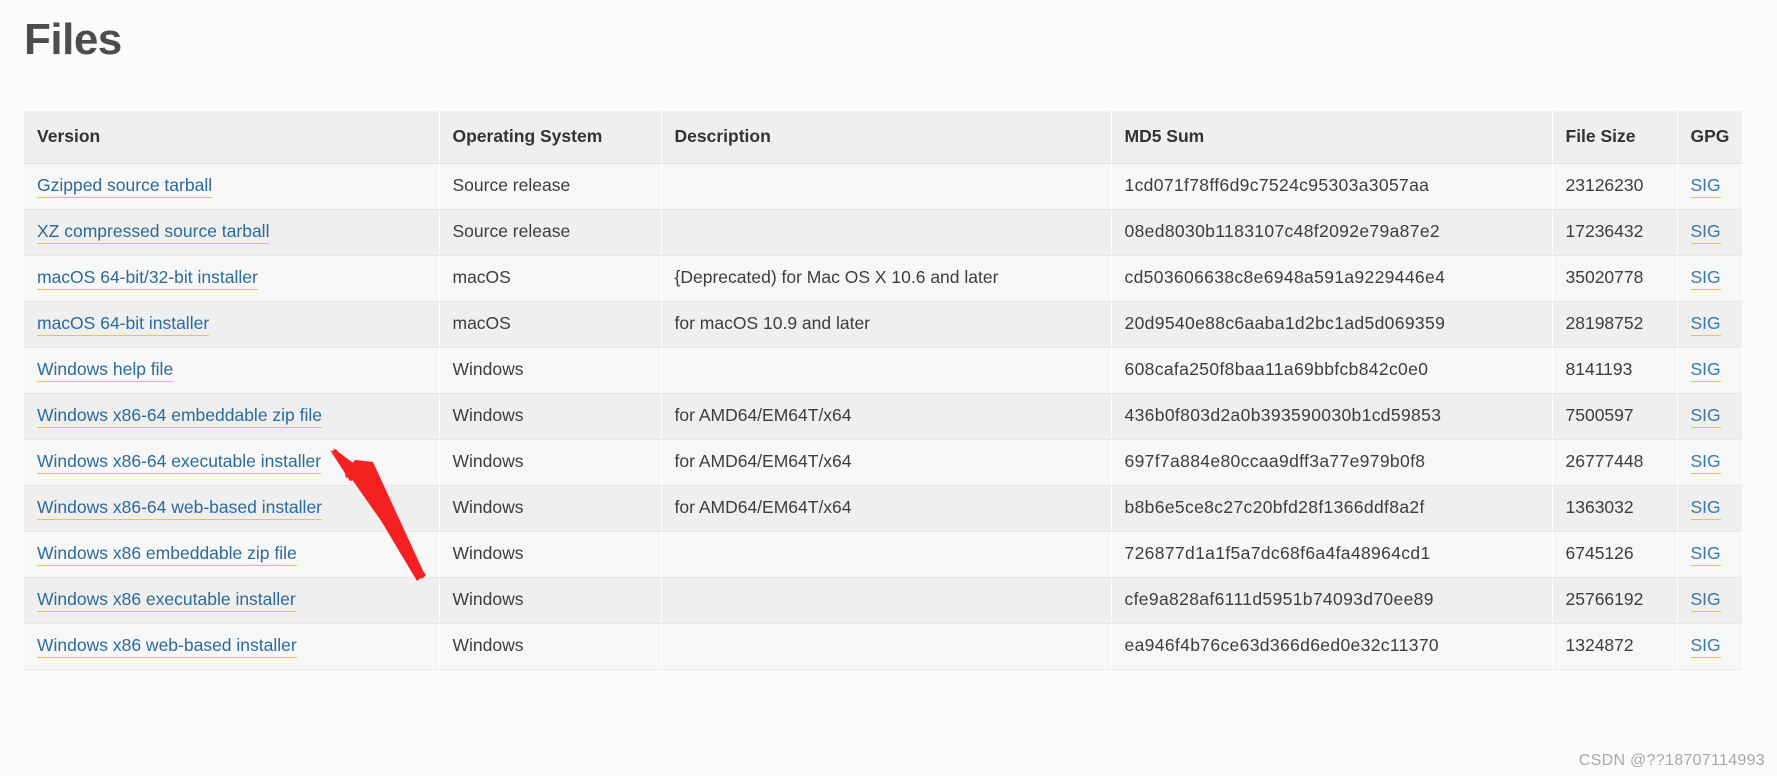  Describe the element at coordinates (153, 232) in the screenshot. I see `version-download-link: XZ compressed source tarball` at that location.